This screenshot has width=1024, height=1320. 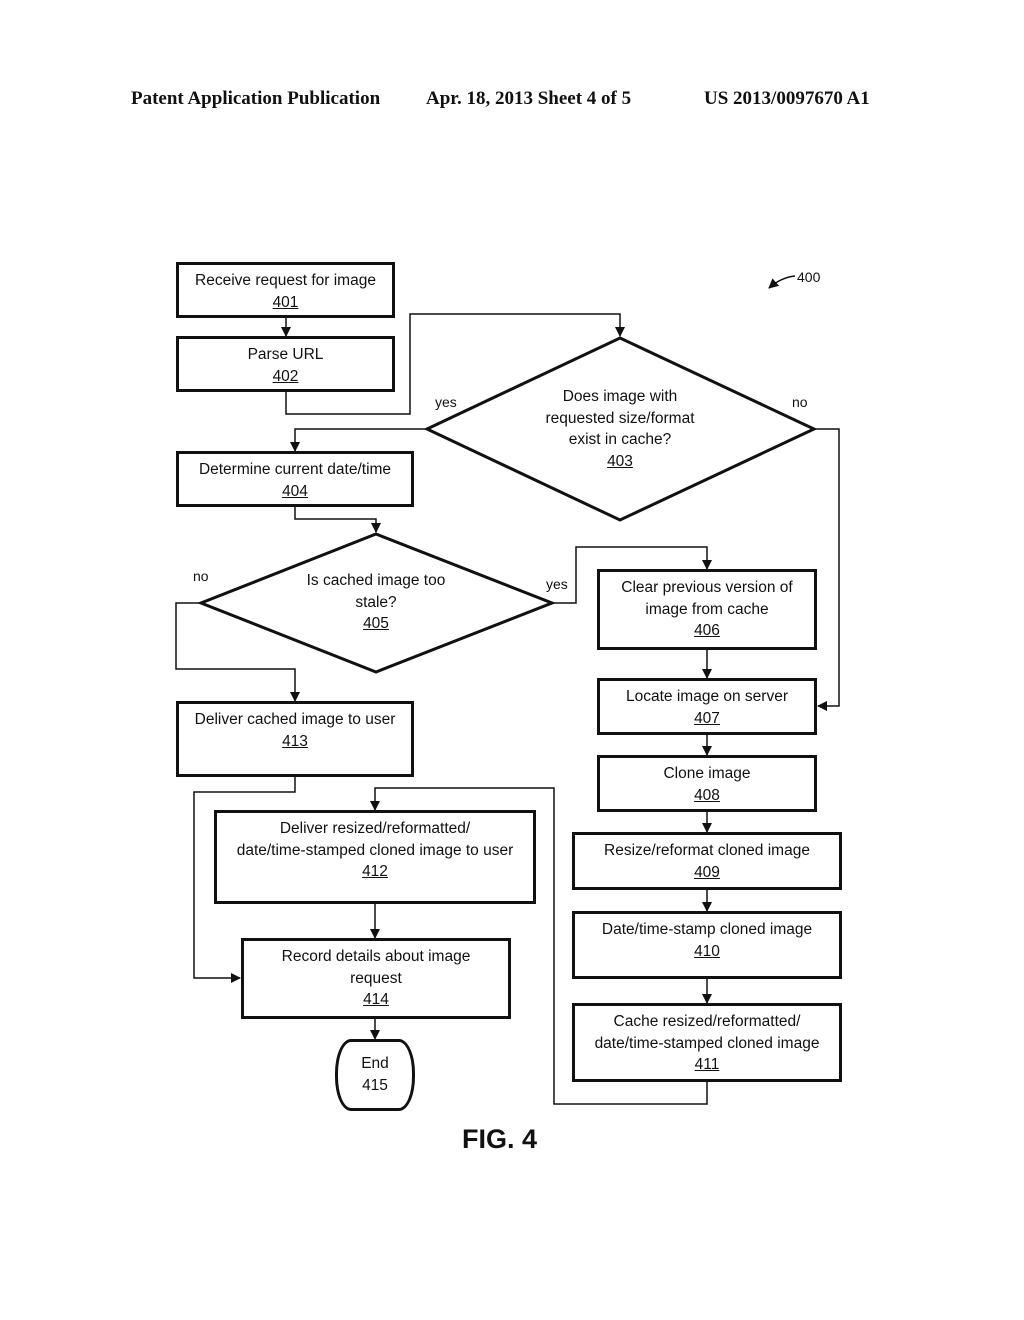 I want to click on step-401-text: Receive request for image, so click(x=285, y=280).